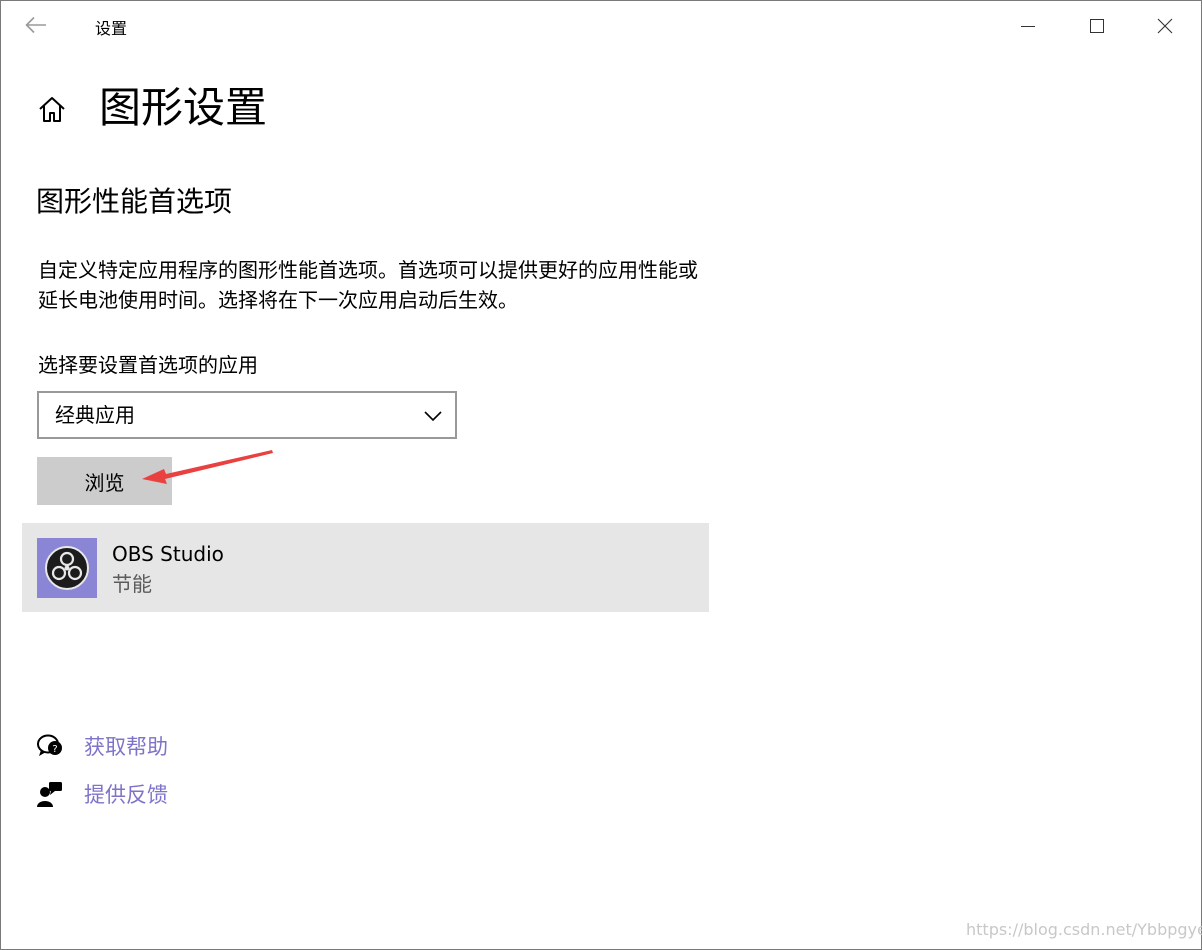 The width and height of the screenshot is (1202, 950). What do you see at coordinates (95, 415) in the screenshot?
I see `app-type-selected-value: 经典应用` at bounding box center [95, 415].